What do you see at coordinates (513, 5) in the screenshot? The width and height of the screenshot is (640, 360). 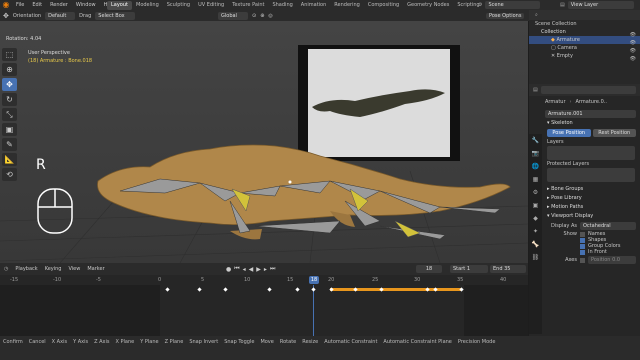 I see `scene-name: Scene` at bounding box center [513, 5].